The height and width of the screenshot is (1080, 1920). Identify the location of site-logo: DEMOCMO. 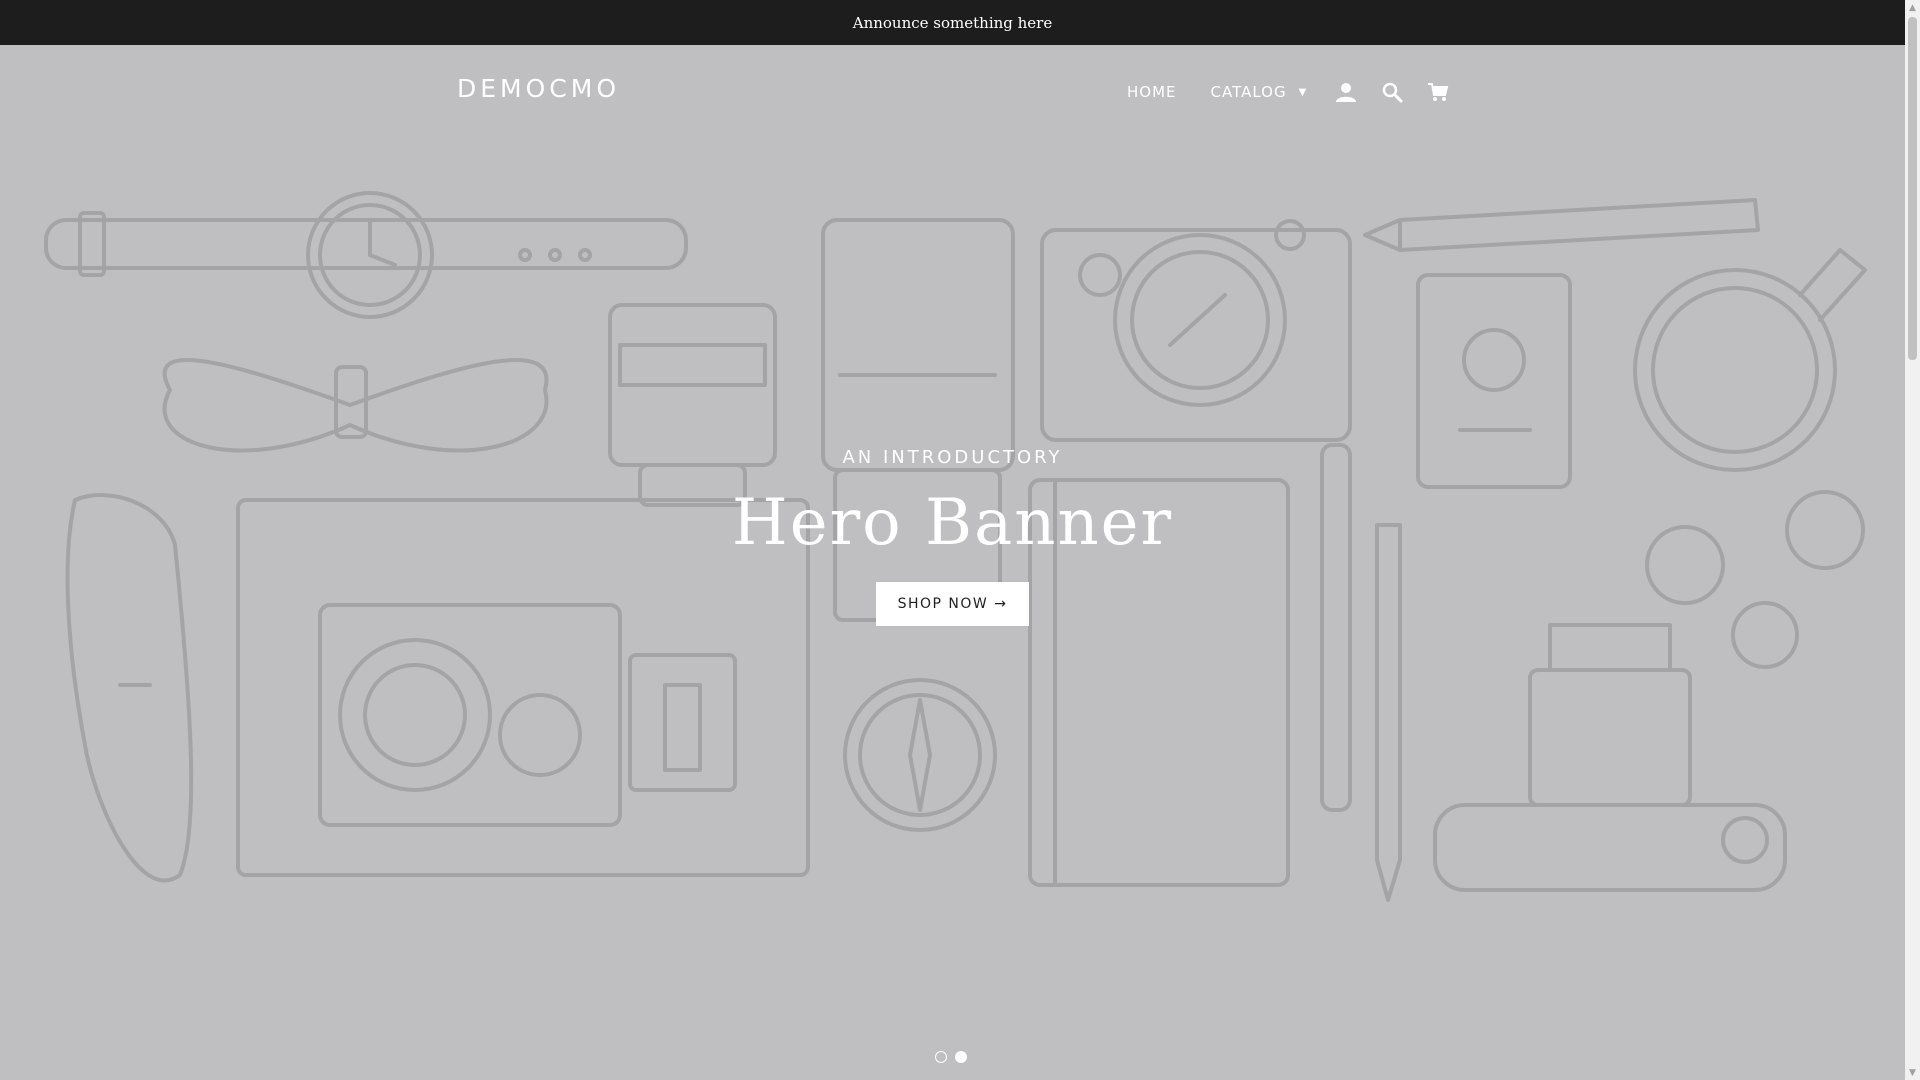
(538, 88).